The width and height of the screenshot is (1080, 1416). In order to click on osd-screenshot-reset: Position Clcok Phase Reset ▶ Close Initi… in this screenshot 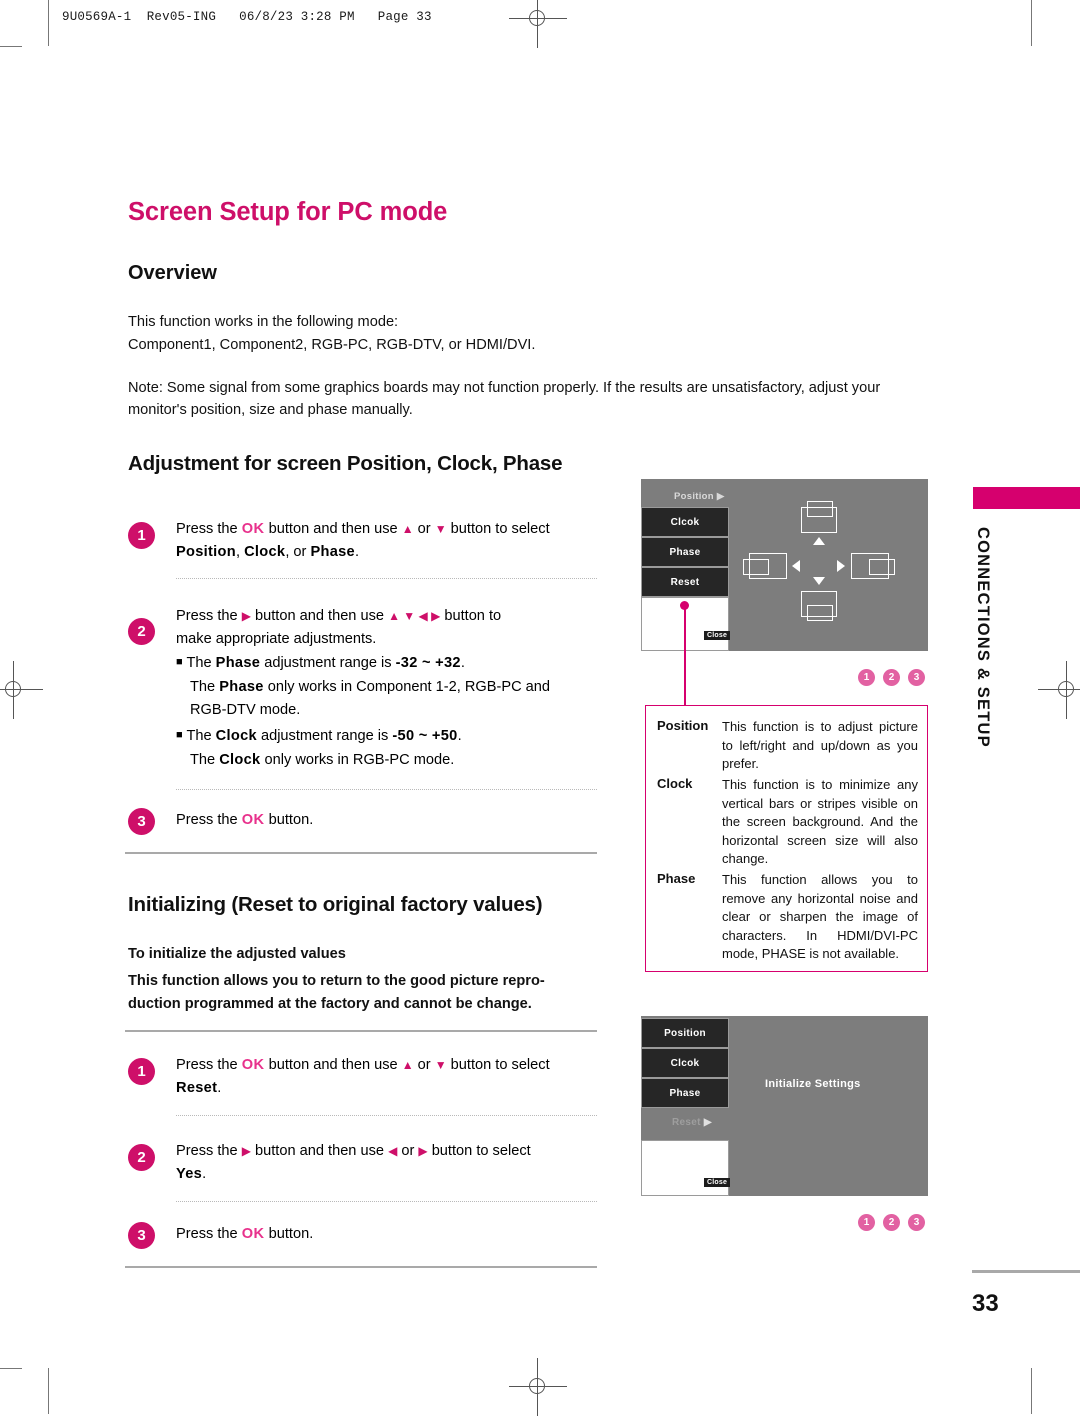, I will do `click(784, 1106)`.